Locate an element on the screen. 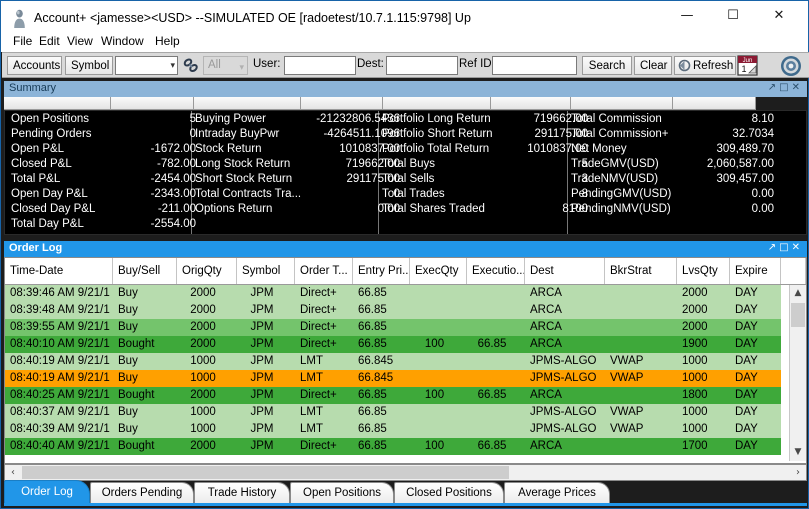  summary-value: 5 is located at coordinates (192, 119).